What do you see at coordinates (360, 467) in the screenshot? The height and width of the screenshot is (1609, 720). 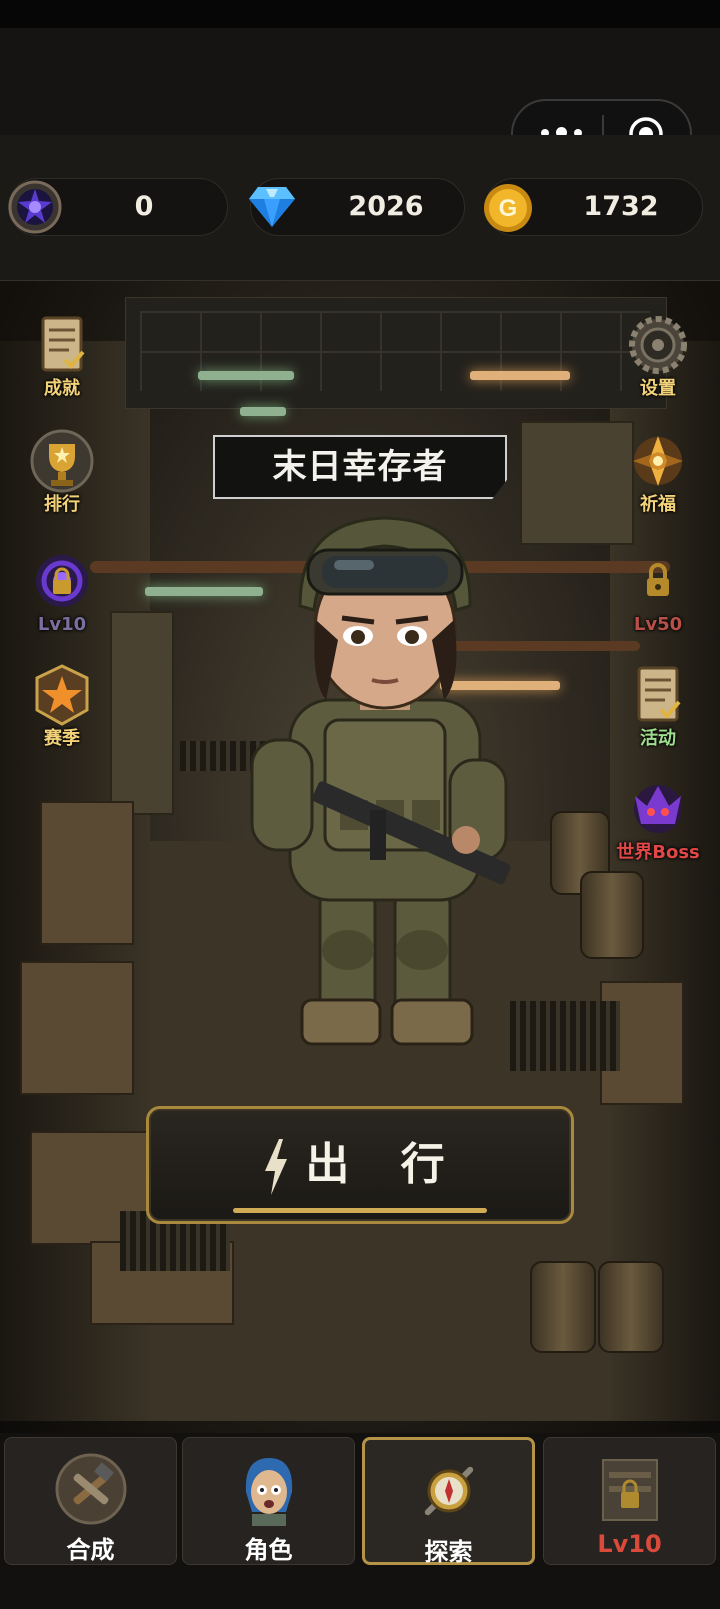 I see `character-title: 末日幸存者` at bounding box center [360, 467].